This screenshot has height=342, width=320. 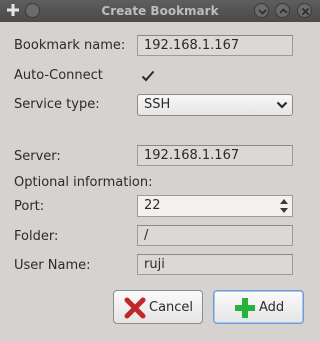 I want to click on maximize-button, so click(x=282, y=10).